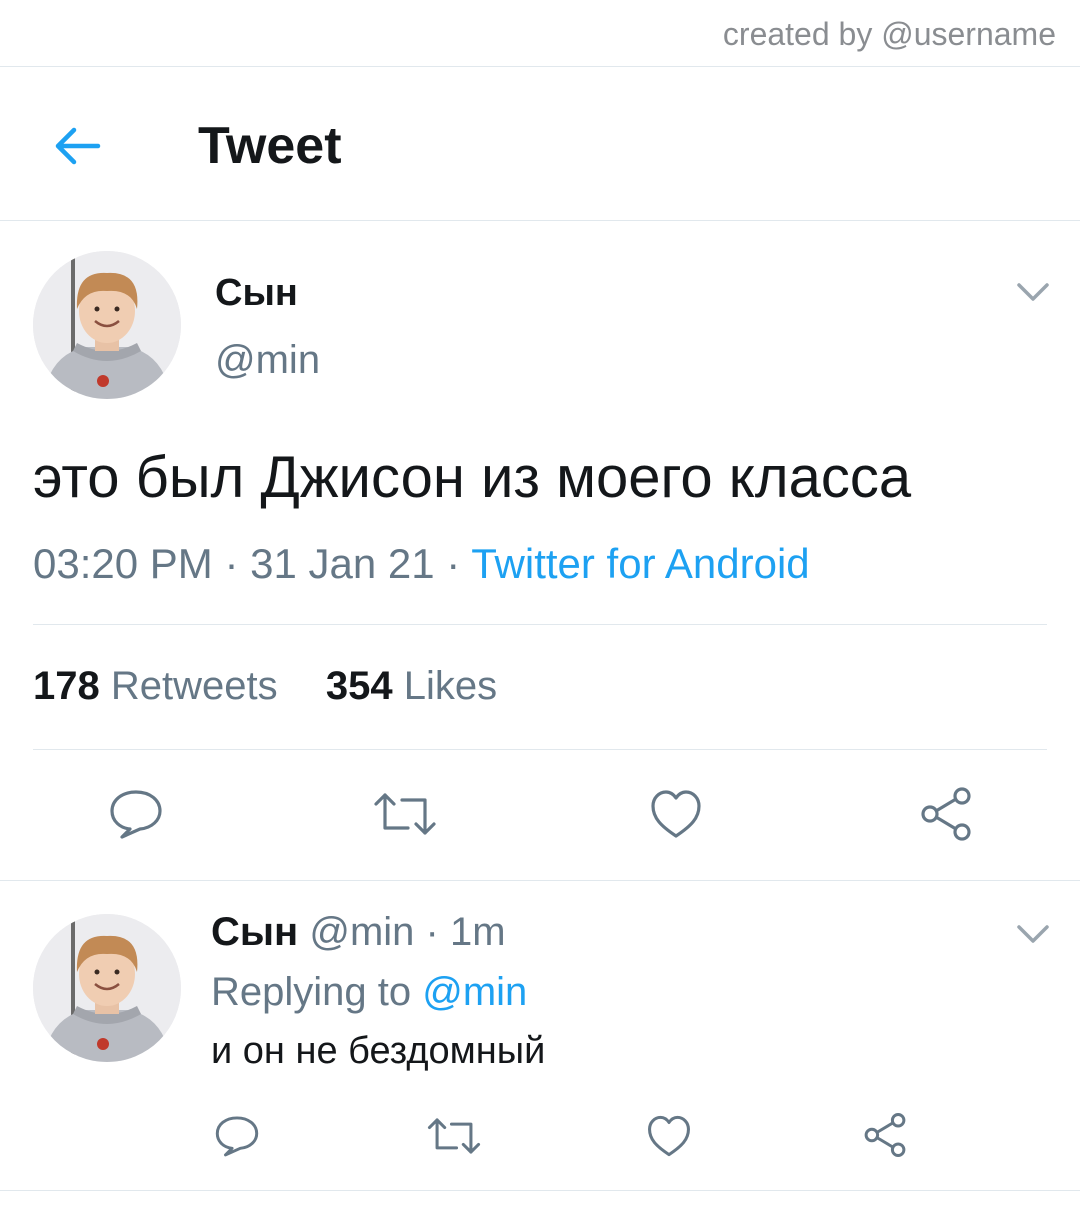 Image resolution: width=1080 pixels, height=1208 pixels. Describe the element at coordinates (123, 563) in the screenshot. I see `tweet-time: 03:20 PM` at that location.